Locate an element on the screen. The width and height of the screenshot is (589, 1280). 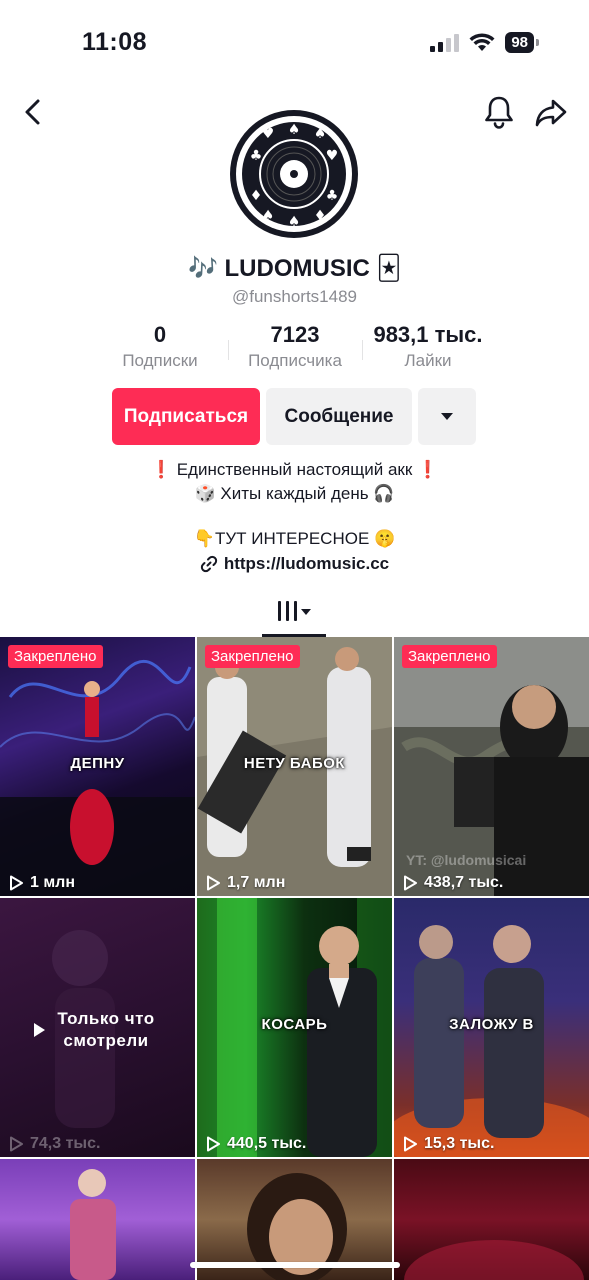
view-count: 1 млн is located at coordinates (42, 883).